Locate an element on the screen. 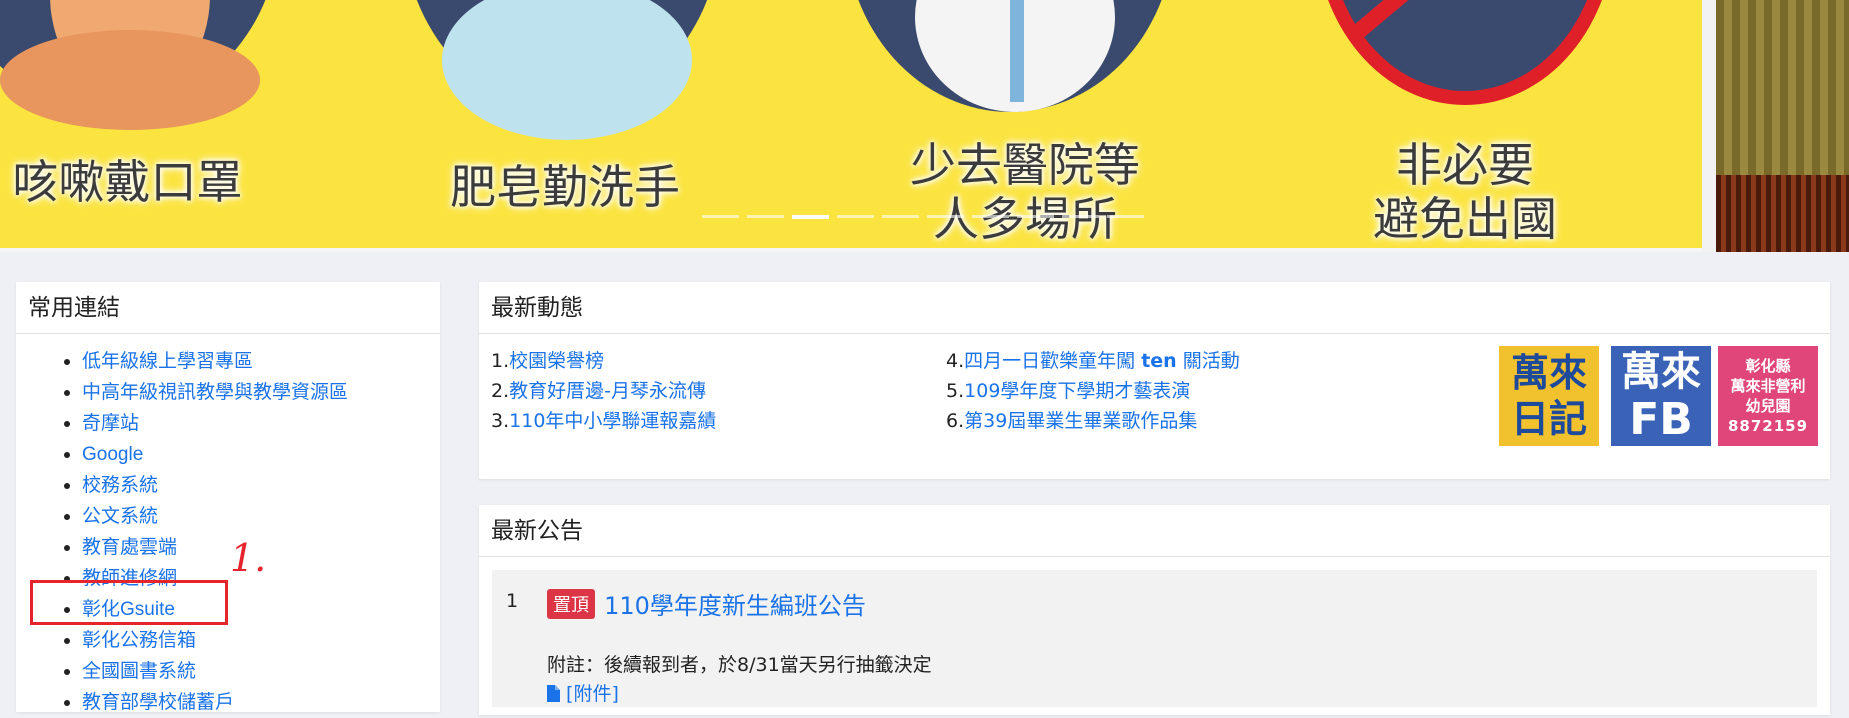 The height and width of the screenshot is (718, 1849). news-link: 110年中小學聯運報嘉績 is located at coordinates (612, 421).